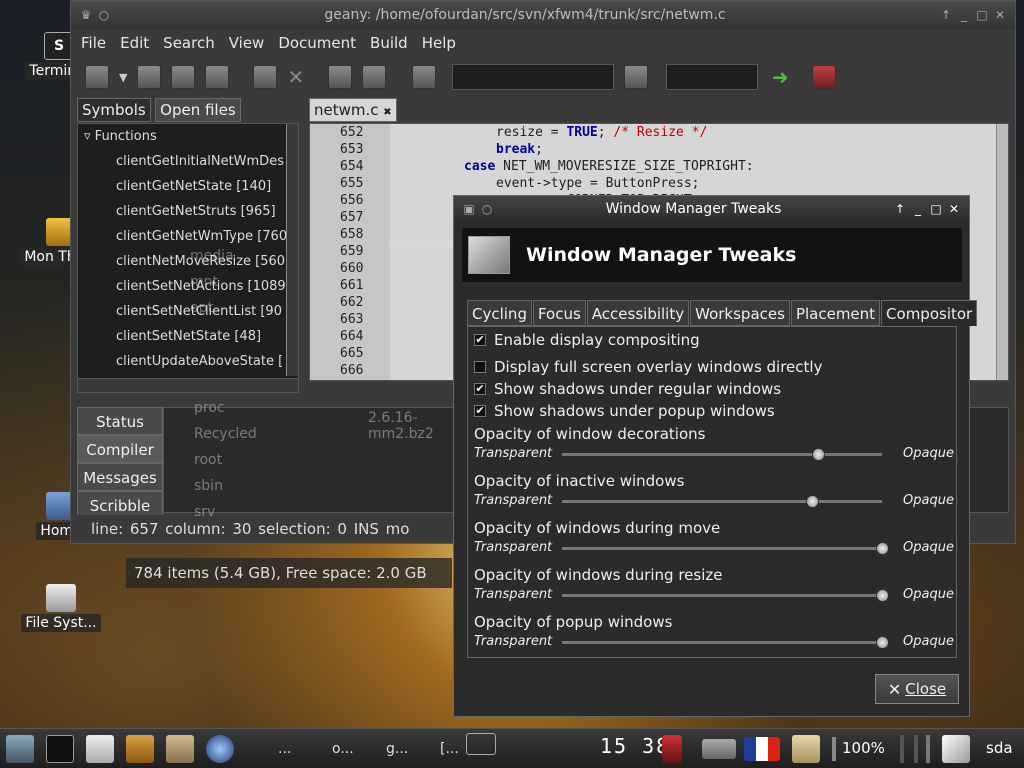 This screenshot has width=1024, height=768. I want to click on terminal-launcher-icon, so click(60, 749).